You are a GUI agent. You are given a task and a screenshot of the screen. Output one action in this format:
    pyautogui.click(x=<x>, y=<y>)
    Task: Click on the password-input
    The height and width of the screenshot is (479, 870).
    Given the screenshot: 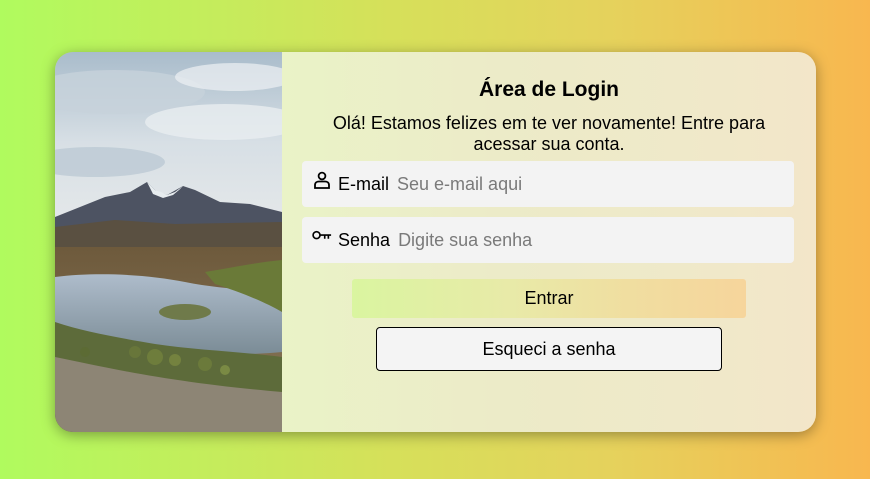 What is the action you would take?
    pyautogui.click(x=596, y=240)
    